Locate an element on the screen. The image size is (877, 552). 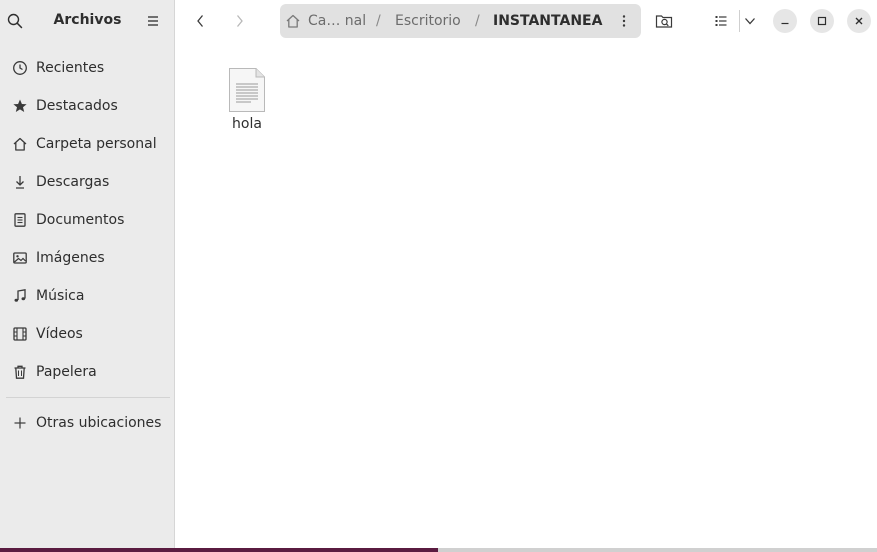
sidebar-header: Archivos is located at coordinates (87, 21).